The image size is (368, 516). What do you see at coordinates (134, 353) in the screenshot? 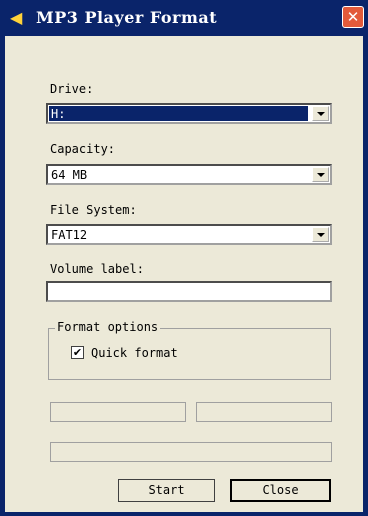
I see `quick-format-label: Quick format` at bounding box center [134, 353].